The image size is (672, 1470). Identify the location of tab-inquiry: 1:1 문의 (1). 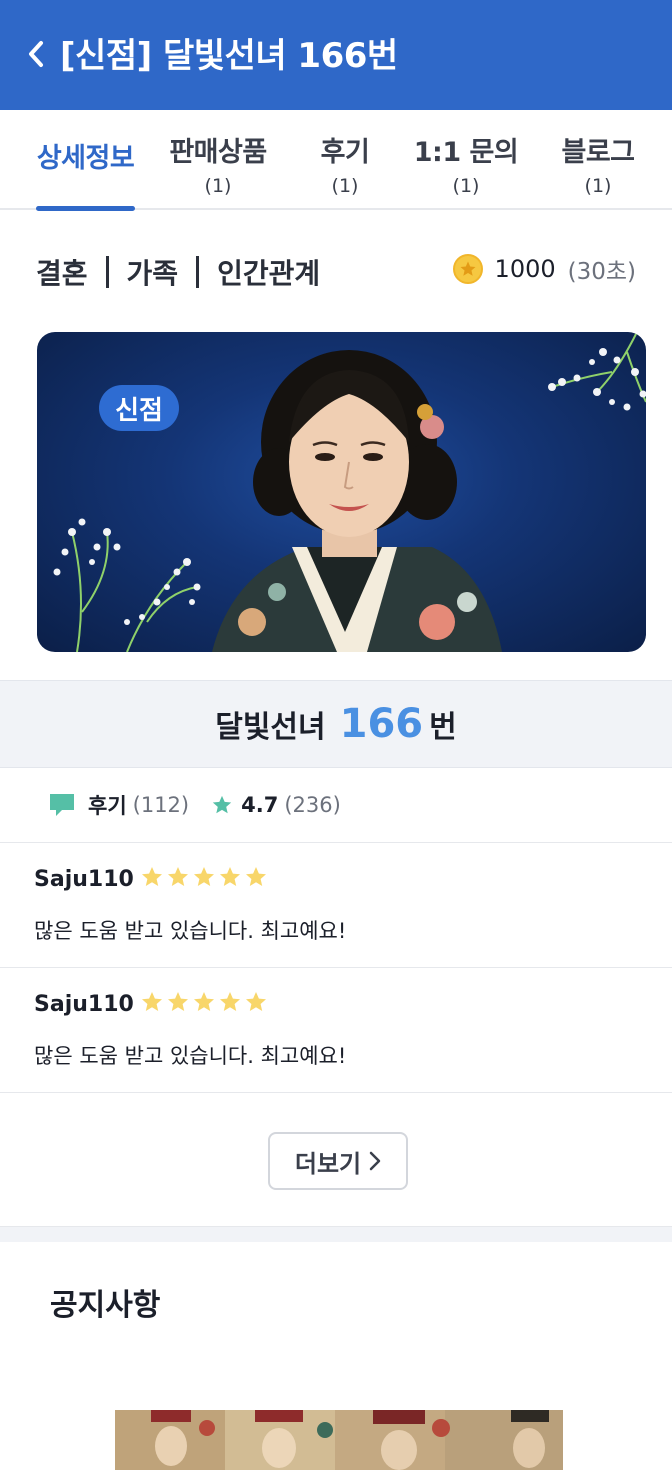
(466, 163).